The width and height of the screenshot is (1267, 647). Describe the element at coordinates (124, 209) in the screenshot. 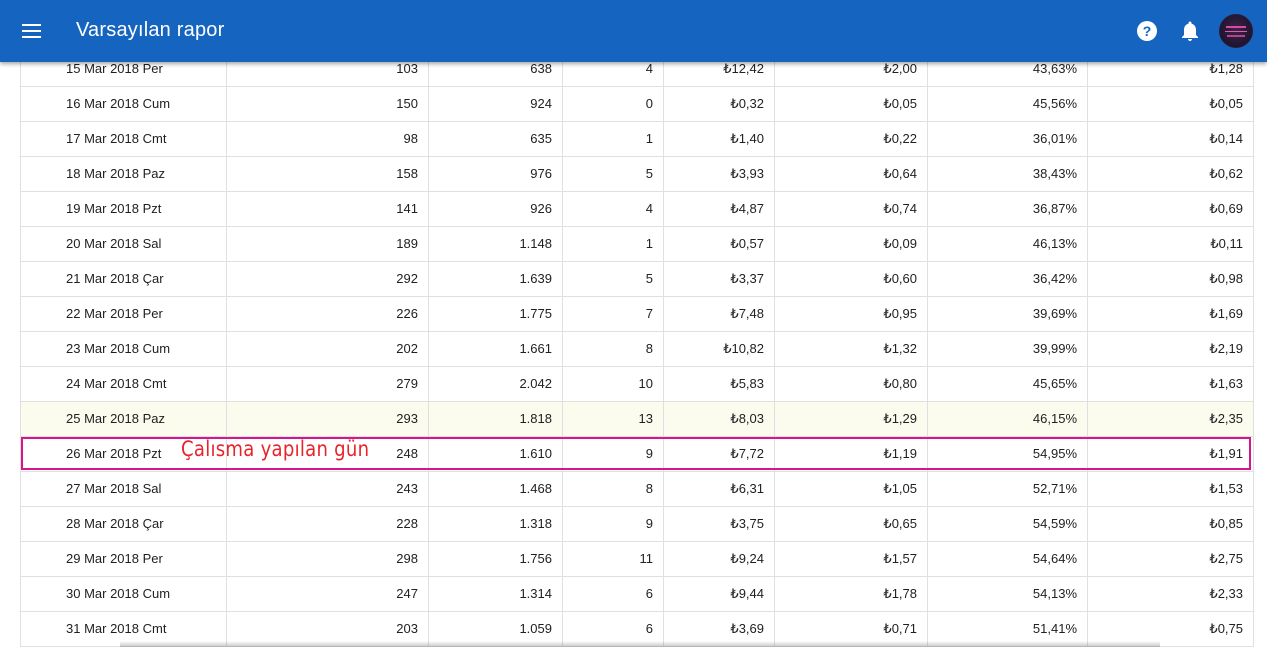

I see `date-cell: 19 Mar 2018 Pzt` at that location.